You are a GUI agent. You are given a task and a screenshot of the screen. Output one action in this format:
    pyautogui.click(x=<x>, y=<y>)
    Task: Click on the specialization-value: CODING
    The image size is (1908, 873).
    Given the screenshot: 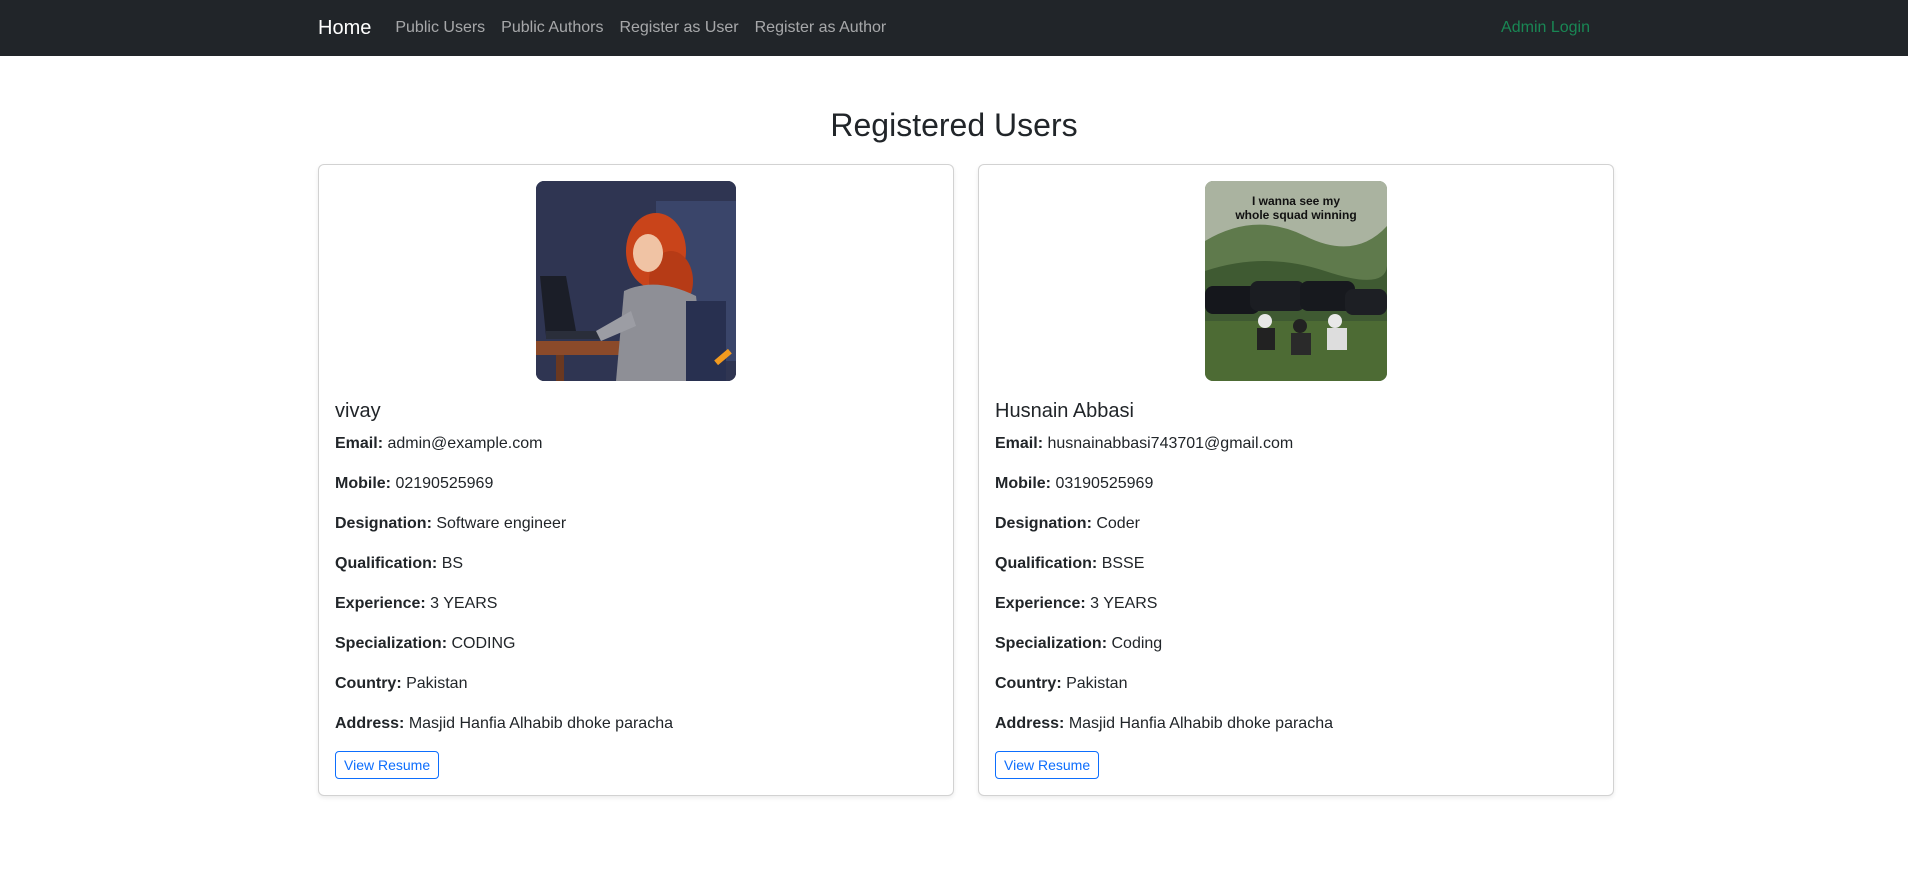 What is the action you would take?
    pyautogui.click(x=483, y=644)
    